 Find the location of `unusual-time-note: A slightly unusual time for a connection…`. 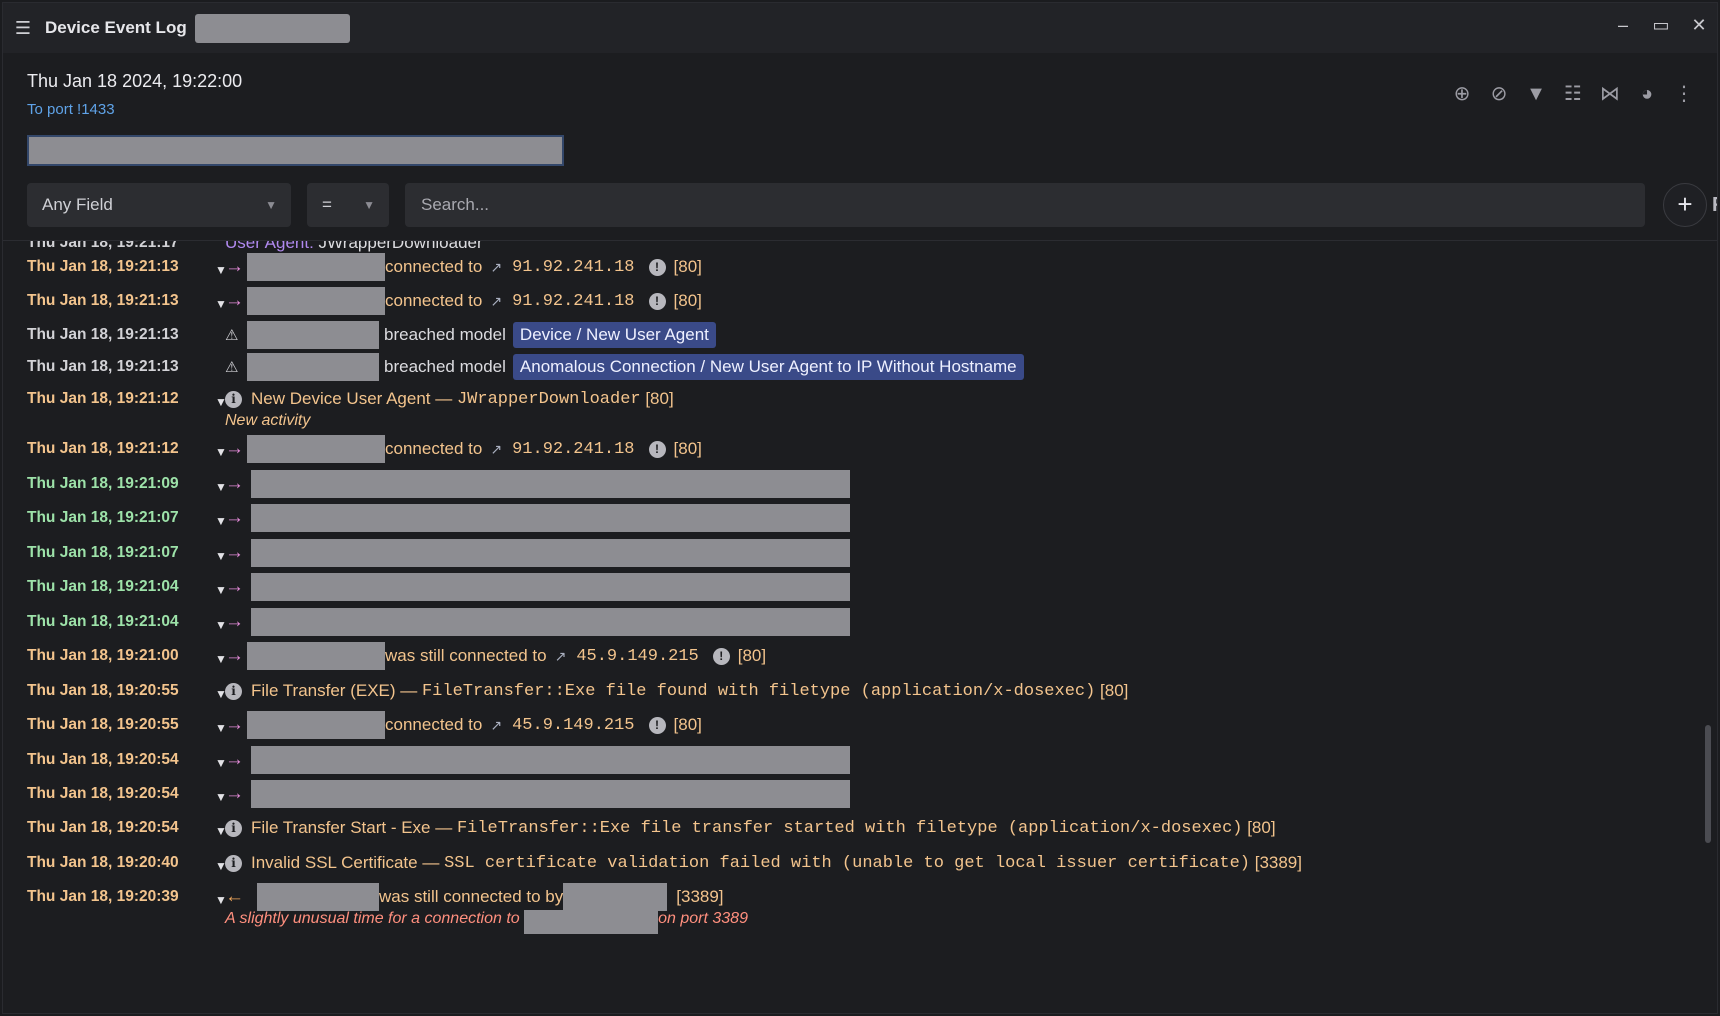

unusual-time-note: A slightly unusual time for a connection… is located at coordinates (486, 922).